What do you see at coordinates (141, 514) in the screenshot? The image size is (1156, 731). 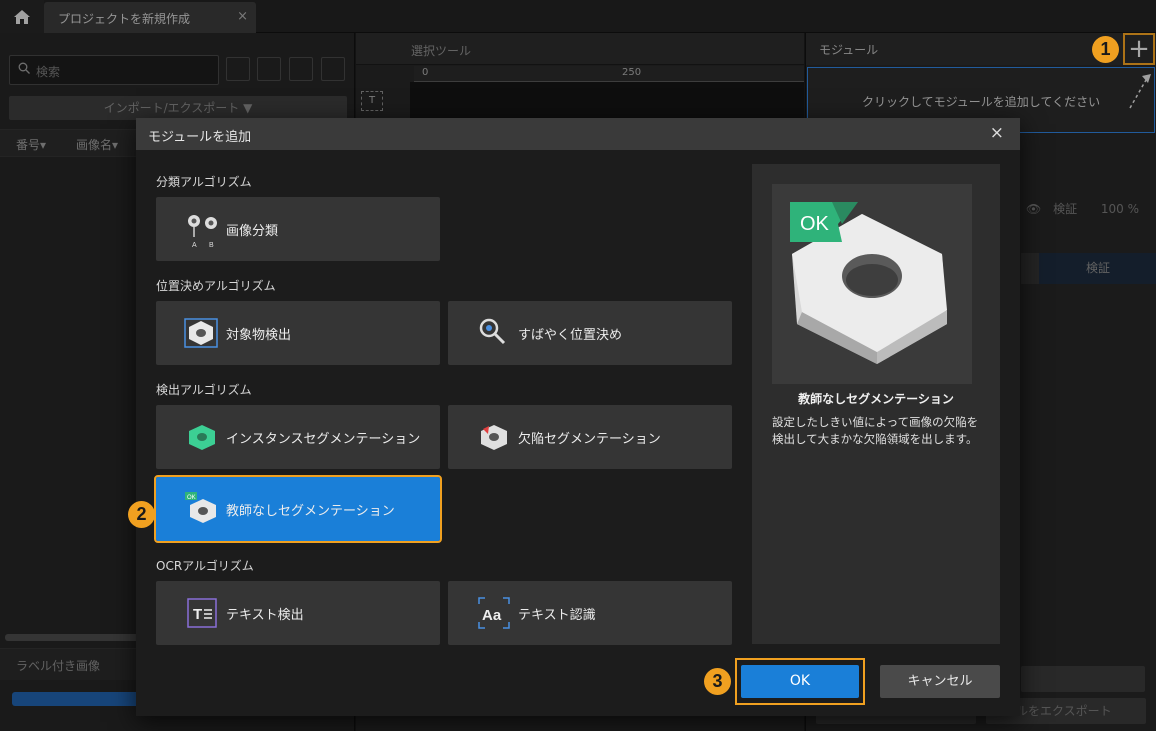 I see `step-badge-2: 2` at bounding box center [141, 514].